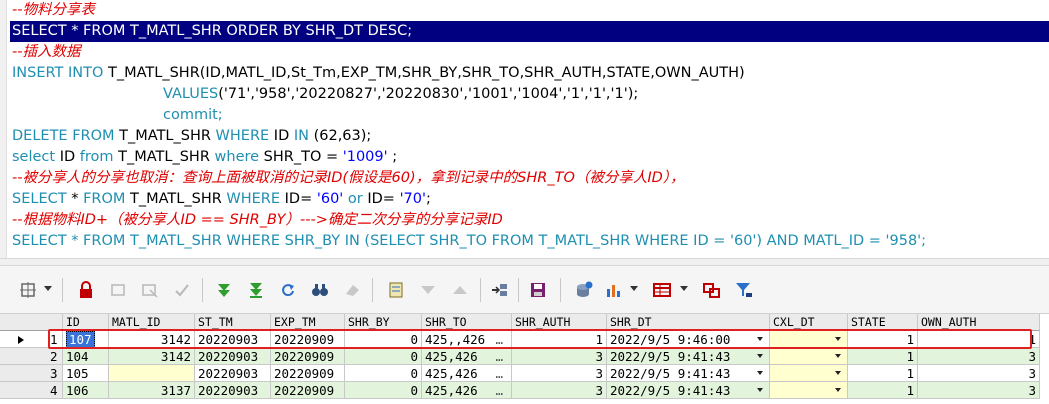 This screenshot has width=1049, height=404. What do you see at coordinates (744, 290) in the screenshot?
I see `filter-icon` at bounding box center [744, 290].